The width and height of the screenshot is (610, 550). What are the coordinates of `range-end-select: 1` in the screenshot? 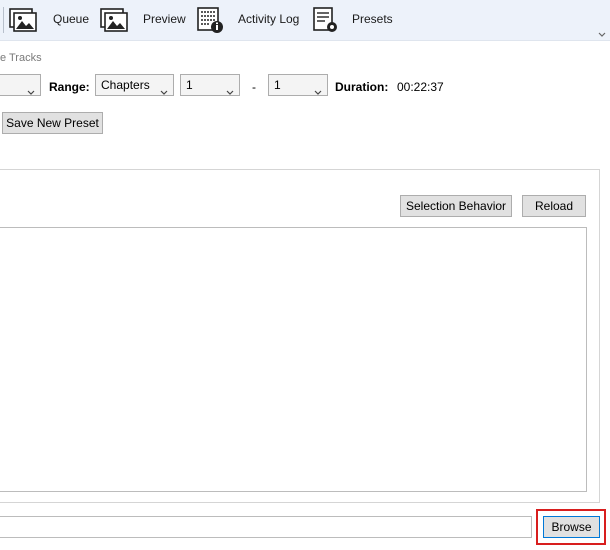 It's located at (298, 85).